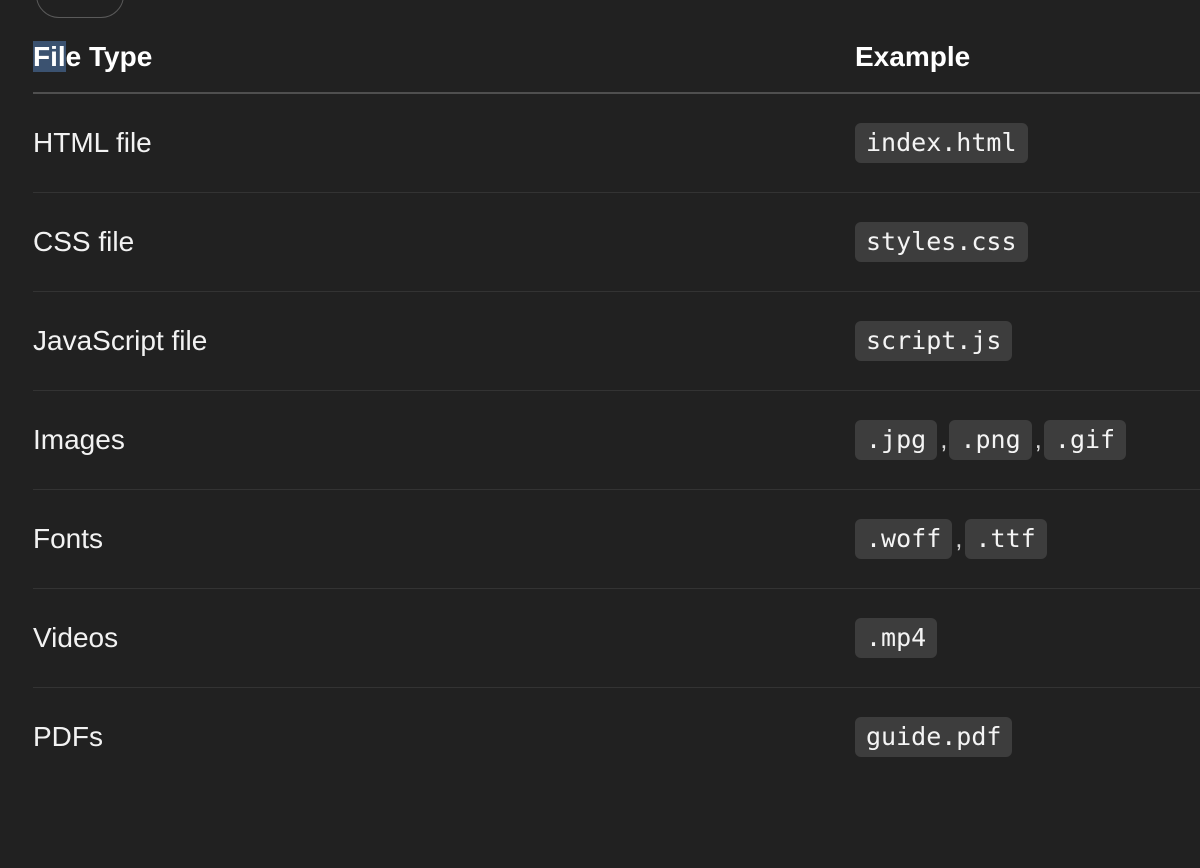 This screenshot has height=868, width=1200. I want to click on example-code: styles.css, so click(941, 241).